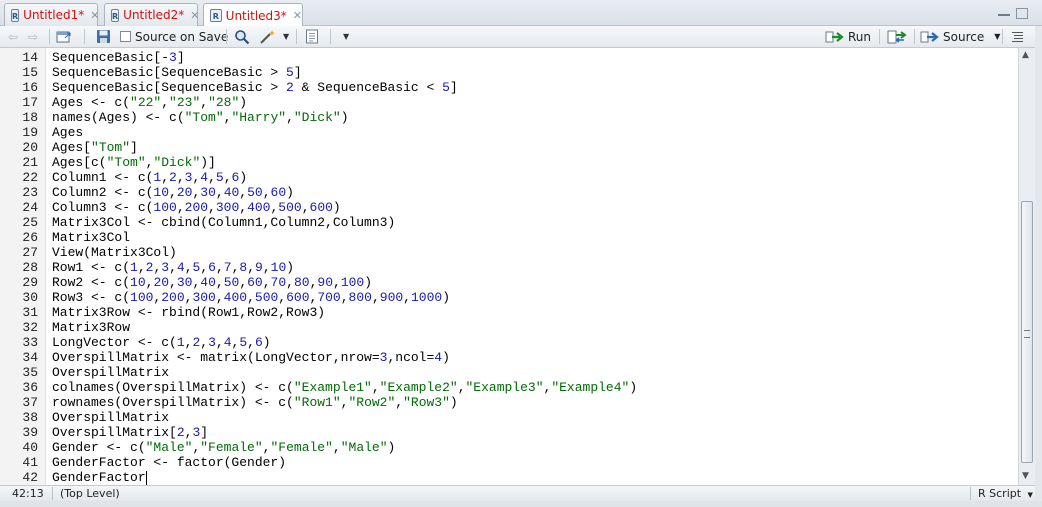 This screenshot has height=507, width=1042. I want to click on source-on-save-label: Source on Save, so click(182, 36).